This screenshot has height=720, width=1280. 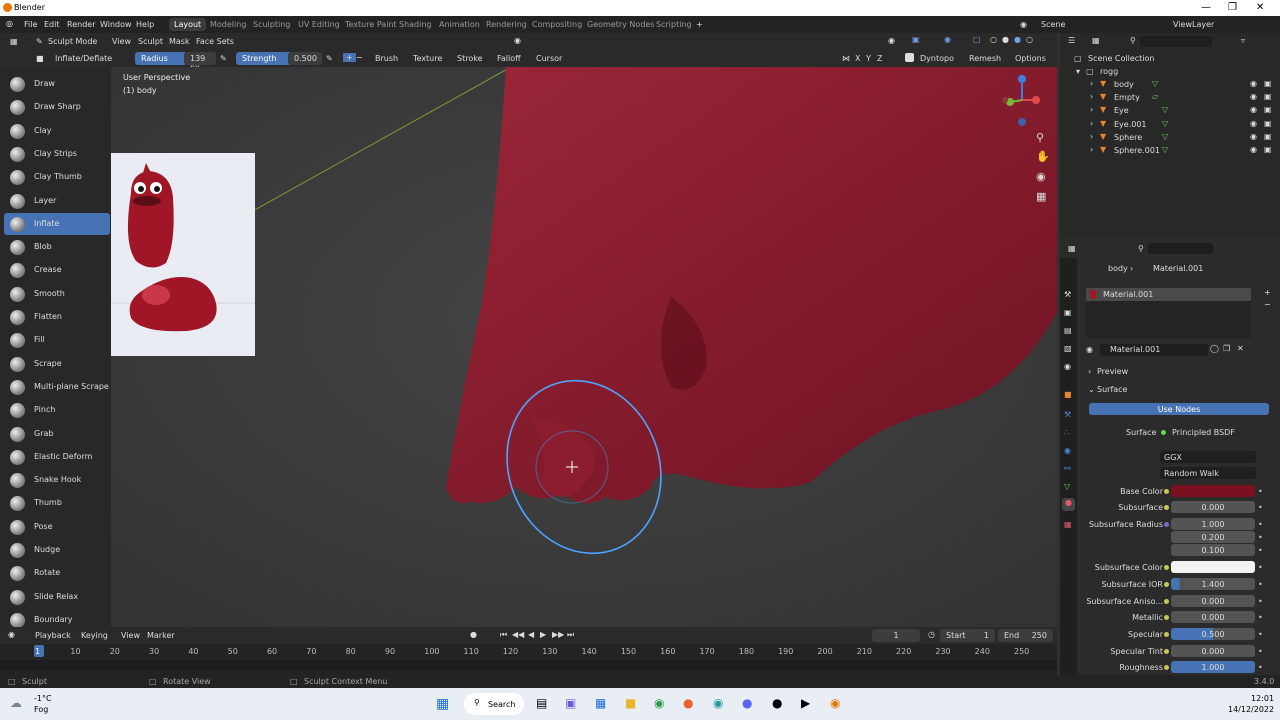 What do you see at coordinates (1180, 248) in the screenshot?
I see `properties-search-input` at bounding box center [1180, 248].